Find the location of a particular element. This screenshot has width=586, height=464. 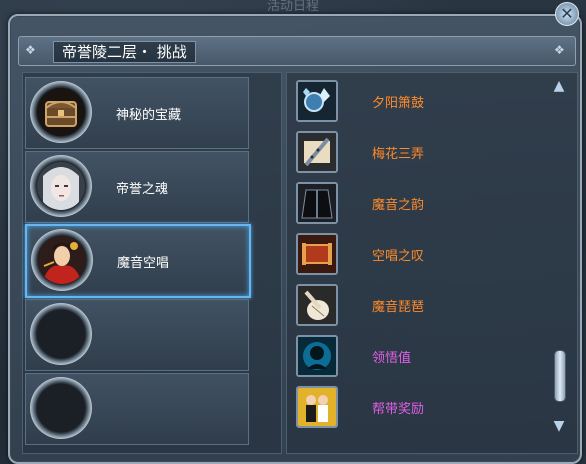

scrollbar-thumb is located at coordinates (560, 376).